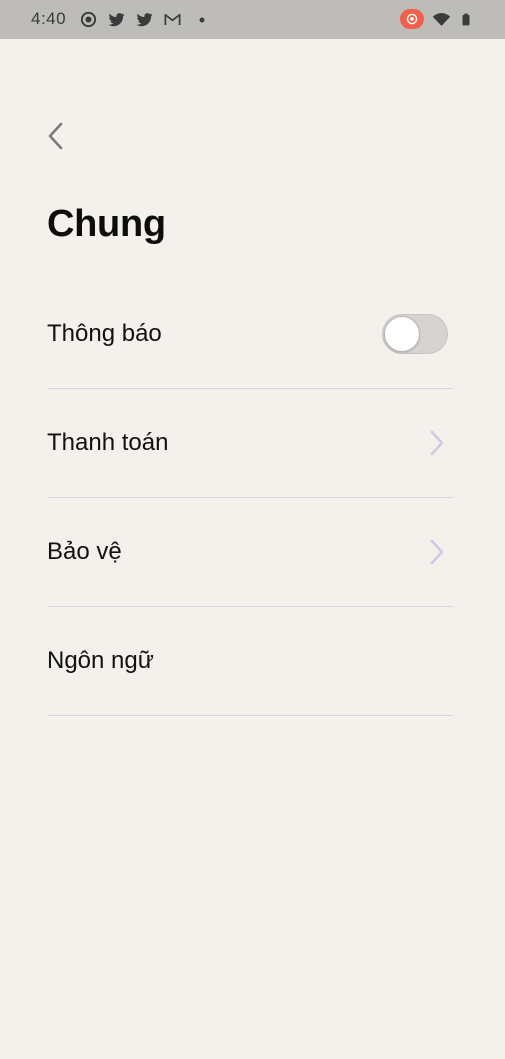 Image resolution: width=505 pixels, height=1059 pixels. I want to click on cast-badge-icon, so click(412, 19).